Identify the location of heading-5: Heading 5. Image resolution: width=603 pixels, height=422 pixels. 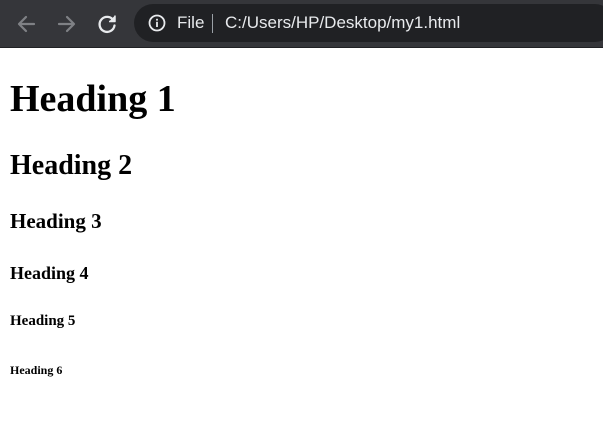
(43, 321).